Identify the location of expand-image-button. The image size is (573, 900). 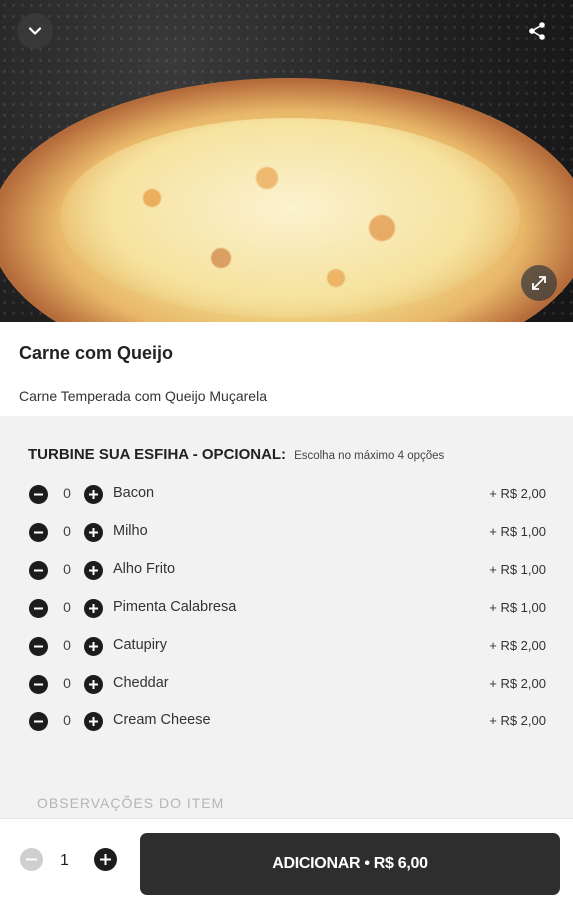
(539, 283).